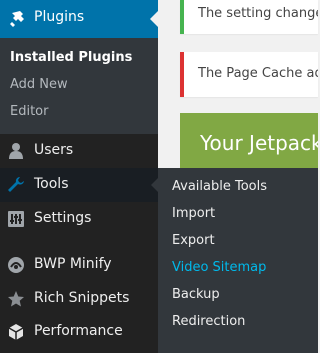  Describe the element at coordinates (219, 186) in the screenshot. I see `flyout-available-tools: Available Tools` at that location.